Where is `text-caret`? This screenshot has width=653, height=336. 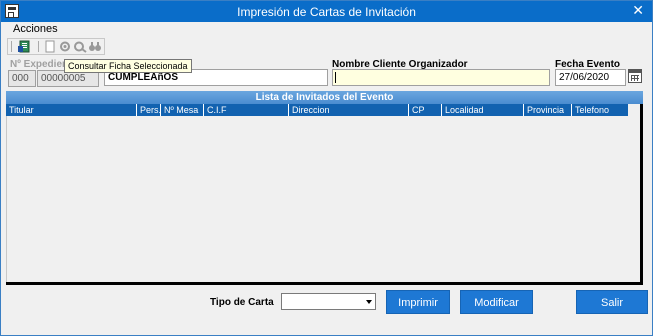
text-caret is located at coordinates (335, 77).